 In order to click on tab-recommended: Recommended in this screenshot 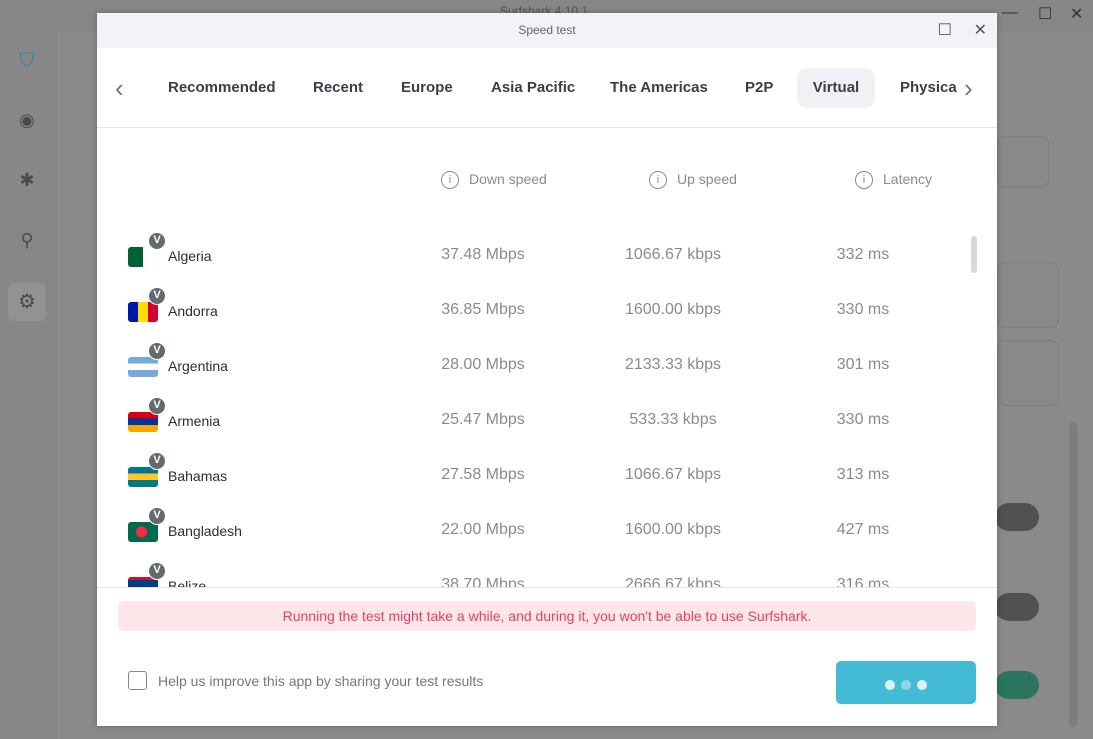, I will do `click(222, 88)`.